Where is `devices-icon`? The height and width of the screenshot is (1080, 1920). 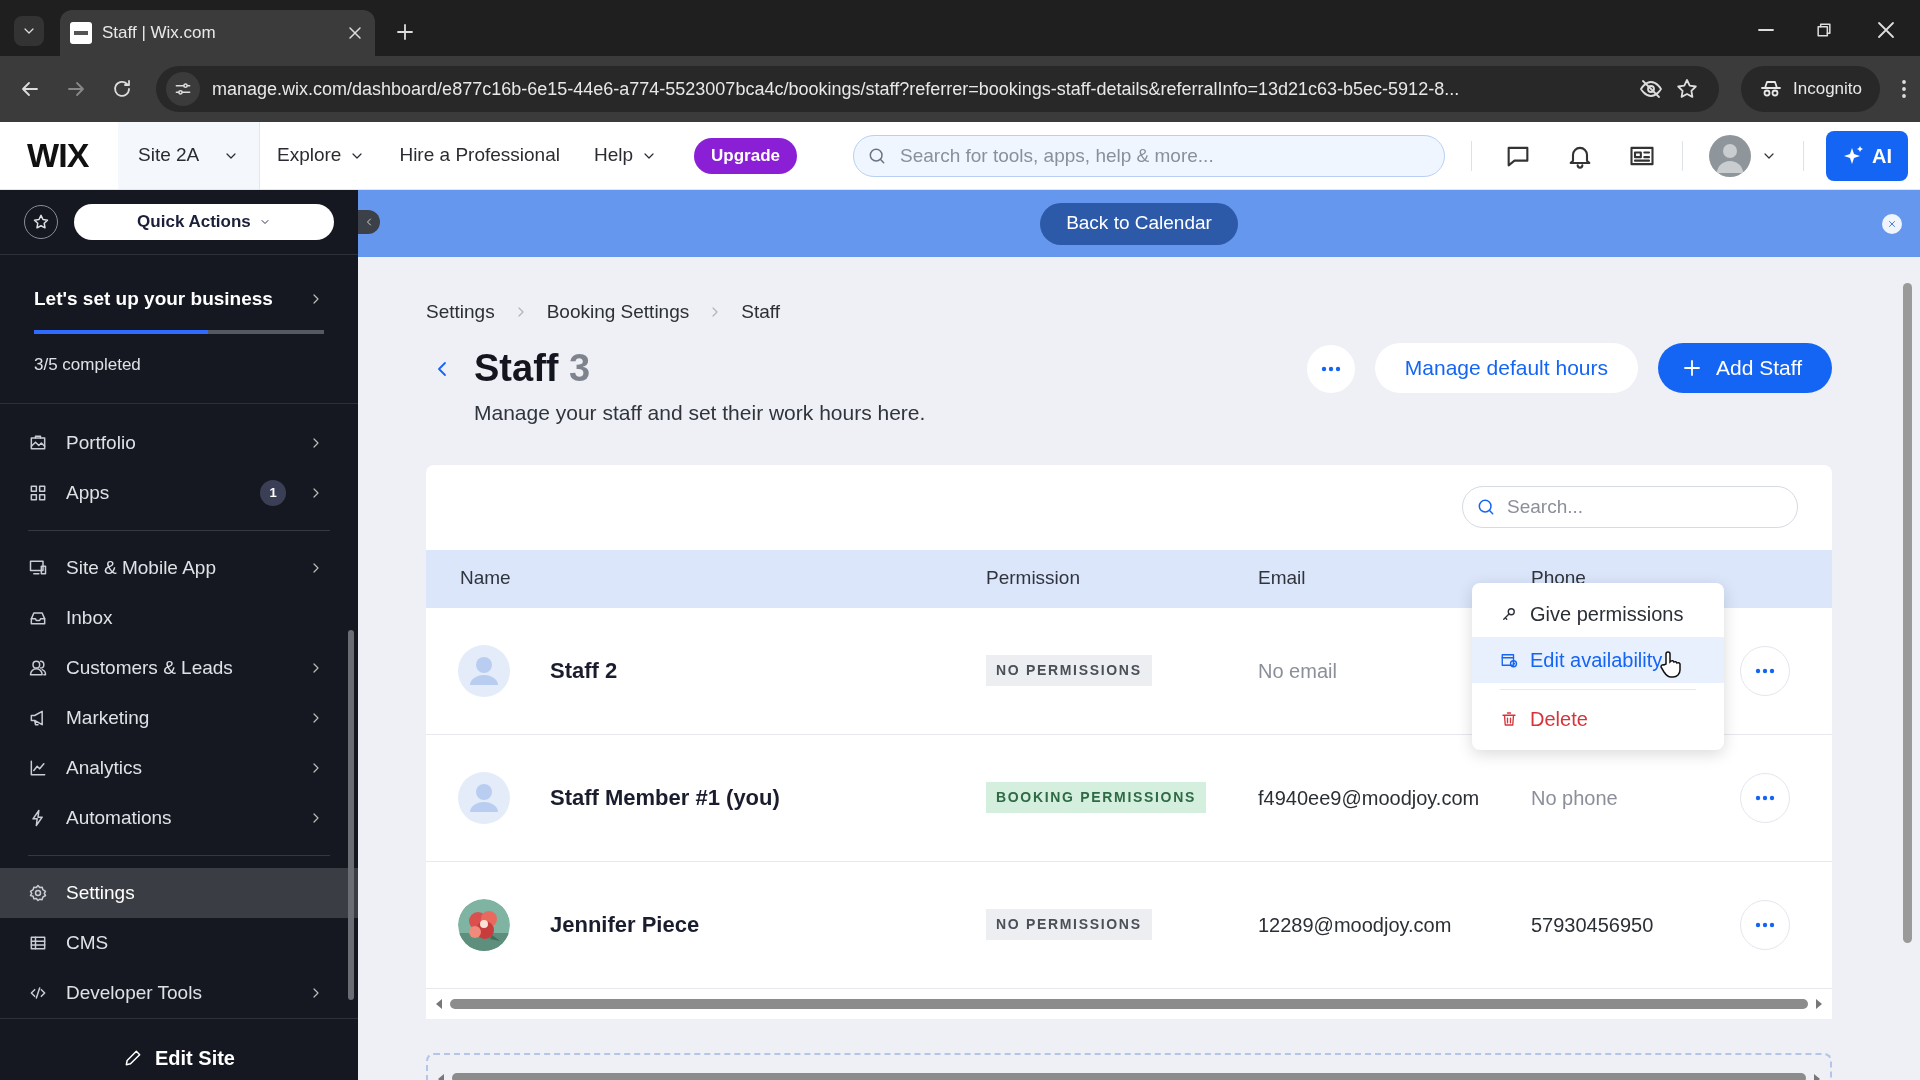 devices-icon is located at coordinates (38, 568).